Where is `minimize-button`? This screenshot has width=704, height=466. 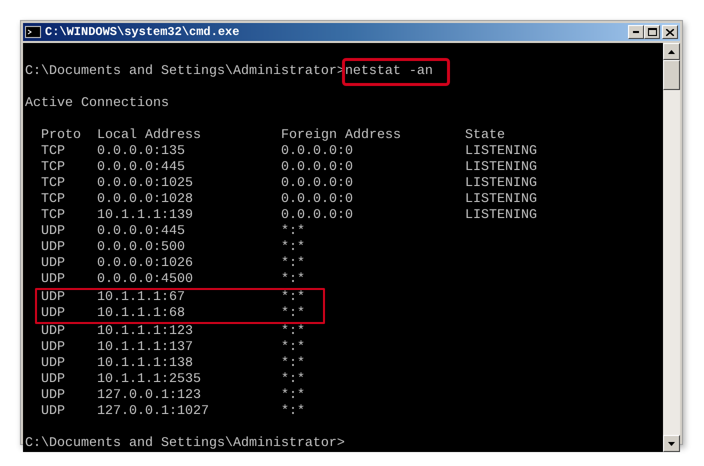 minimize-button is located at coordinates (636, 32).